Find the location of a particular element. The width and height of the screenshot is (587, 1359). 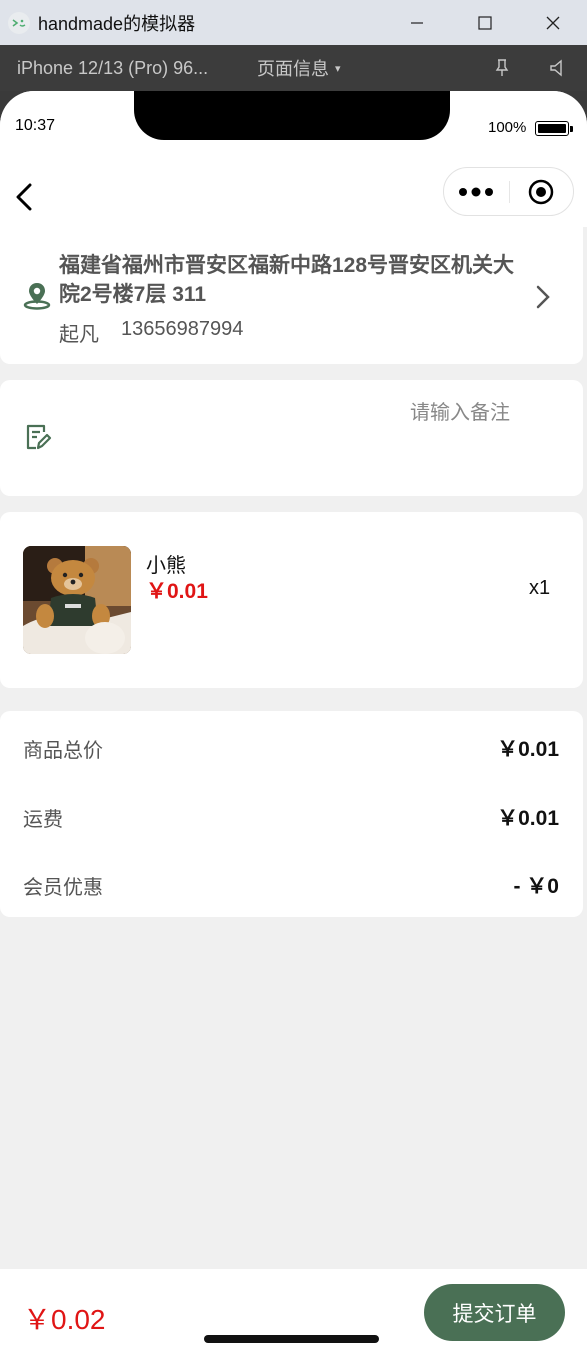

page-info-dropdown: 页面信息 ▾ is located at coordinates (299, 68).